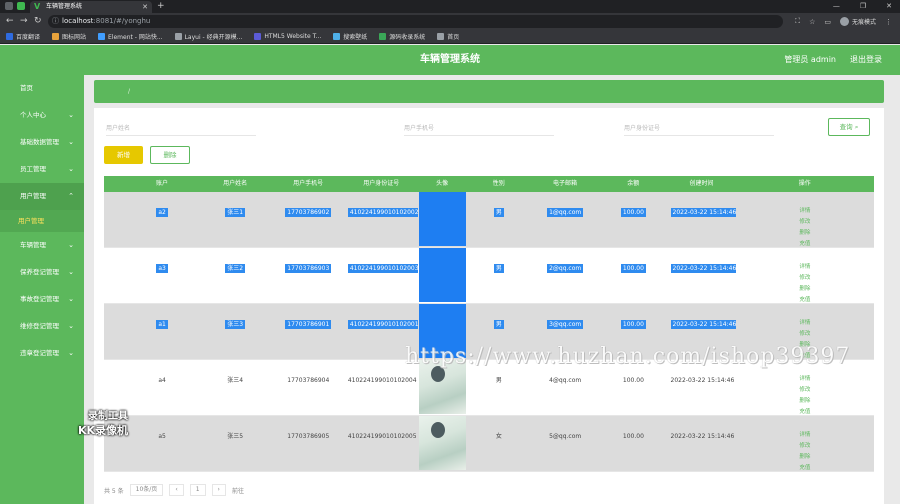 Image resolution: width=900 pixels, height=504 pixels. What do you see at coordinates (448, 36) in the screenshot?
I see `bookmark-item: 首页` at bounding box center [448, 36].